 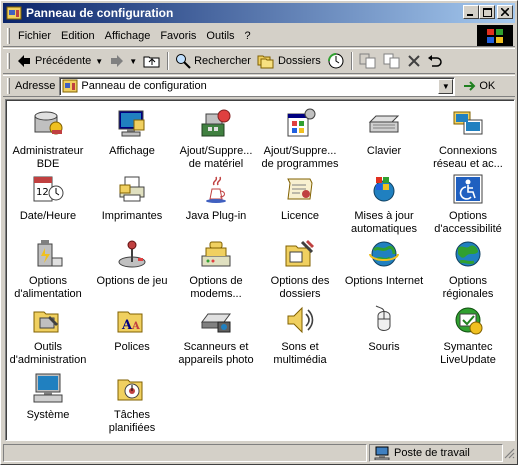 What do you see at coordinates (50, 253) in the screenshot?
I see `power-icon` at bounding box center [50, 253].